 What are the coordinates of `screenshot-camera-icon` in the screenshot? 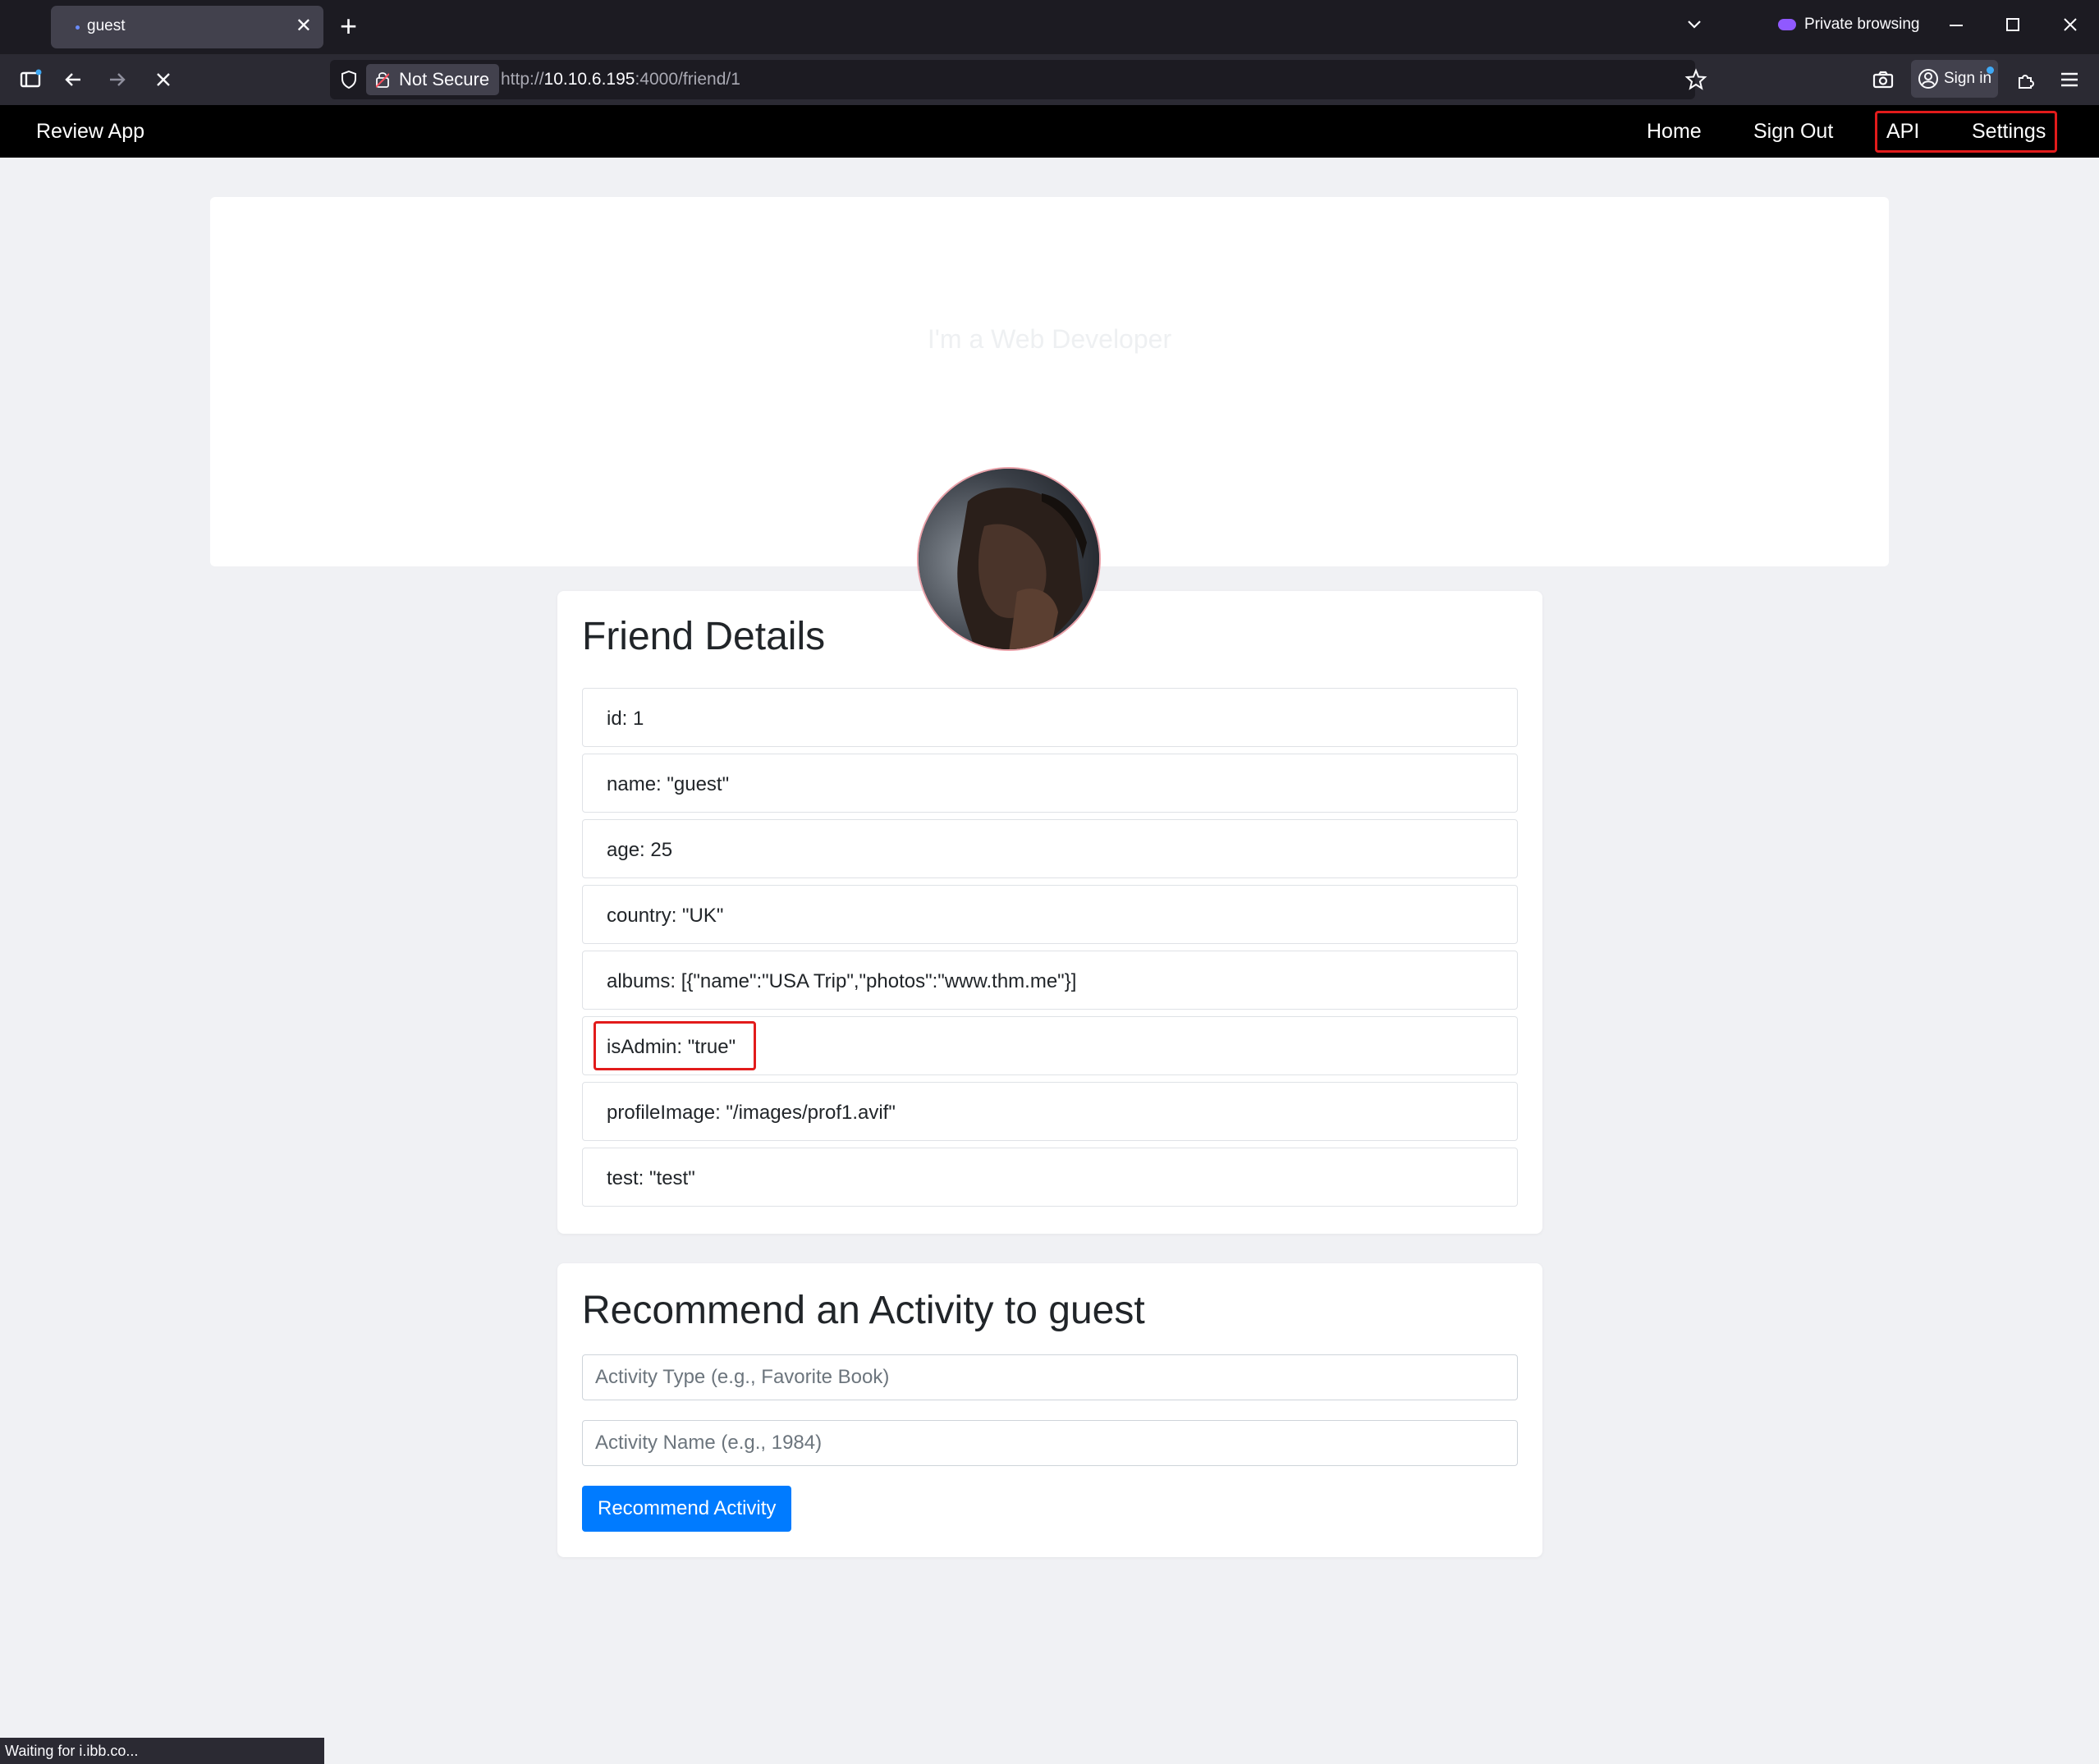 It's located at (1883, 82).